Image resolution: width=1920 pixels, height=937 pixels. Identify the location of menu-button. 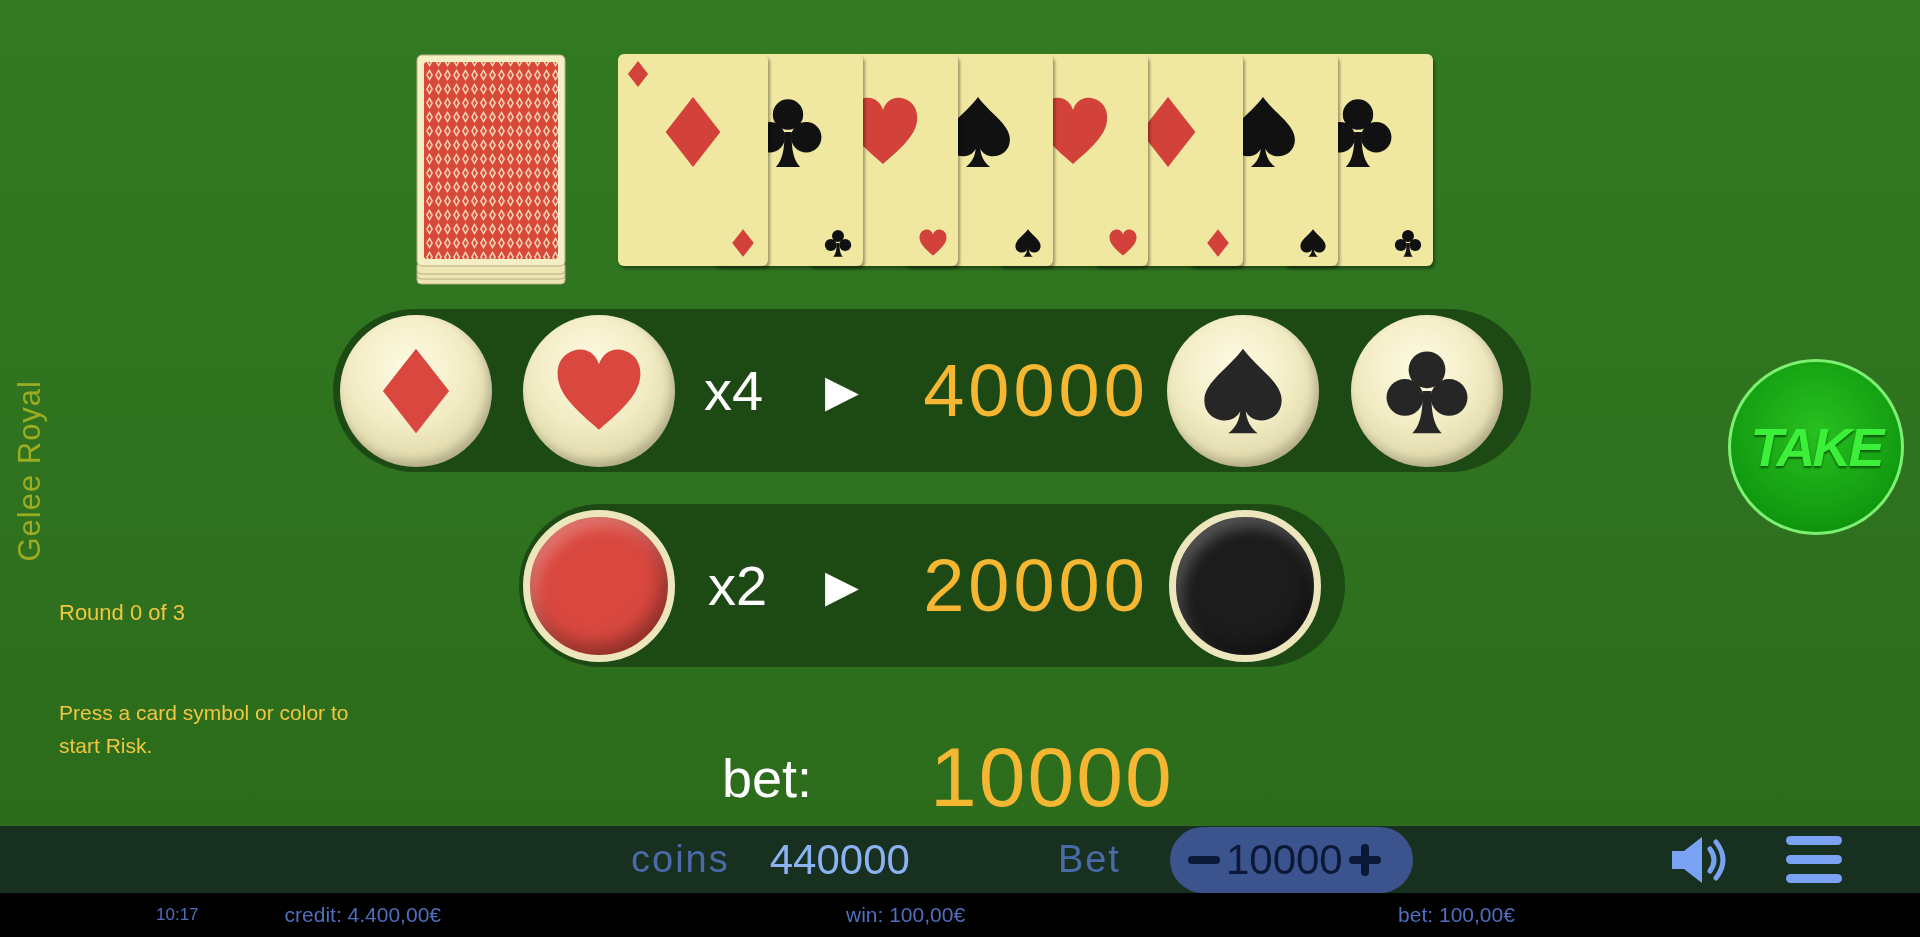
(1813, 859).